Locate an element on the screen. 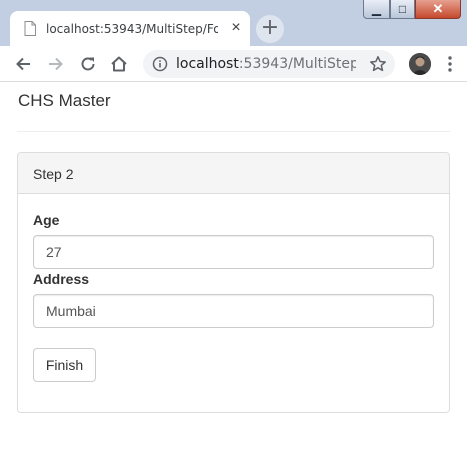  browser-tab: localhost:53943/MultiStep/Form2 × is located at coordinates (130, 28).